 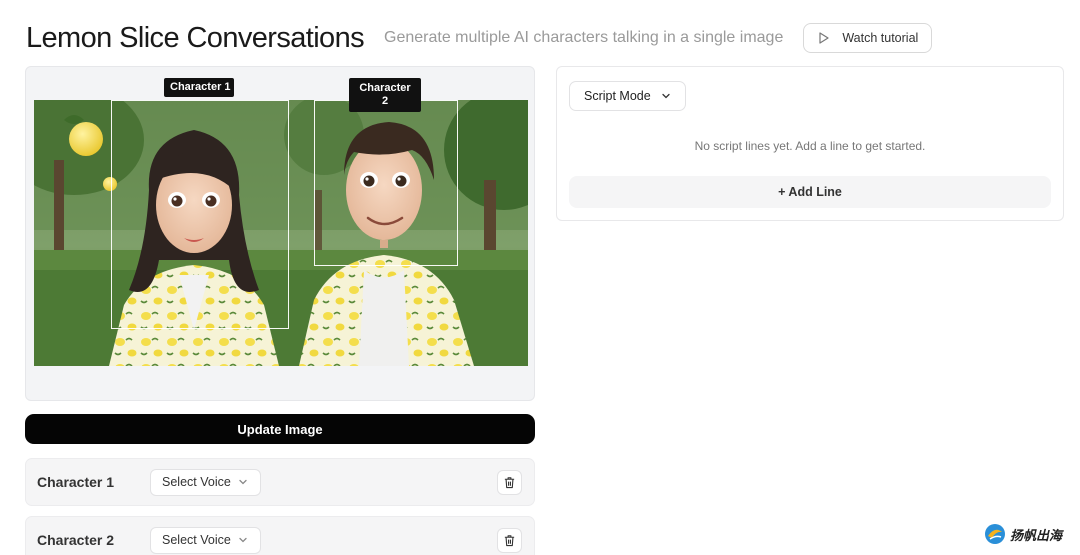 I want to click on delete-character-2-button, so click(x=509, y=540).